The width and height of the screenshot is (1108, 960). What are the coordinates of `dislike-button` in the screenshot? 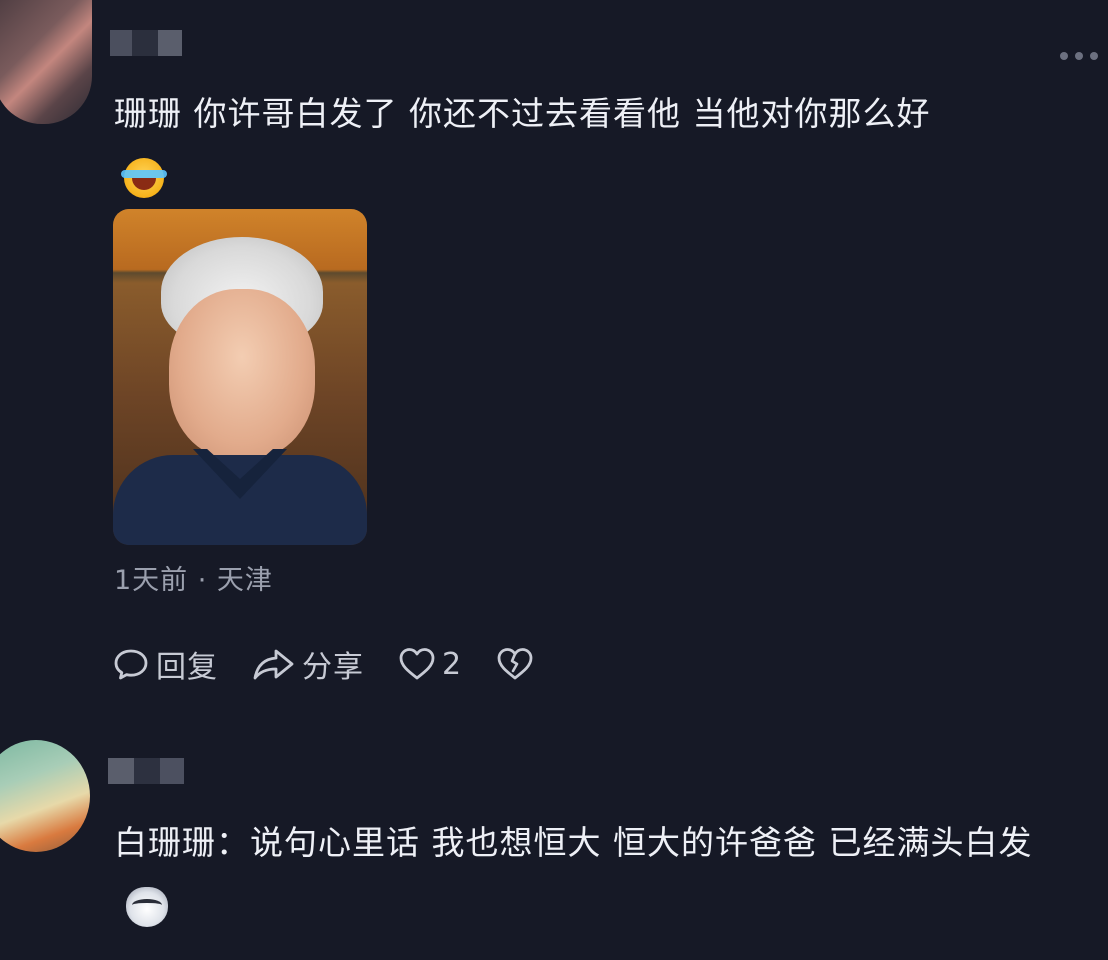 It's located at (518, 664).